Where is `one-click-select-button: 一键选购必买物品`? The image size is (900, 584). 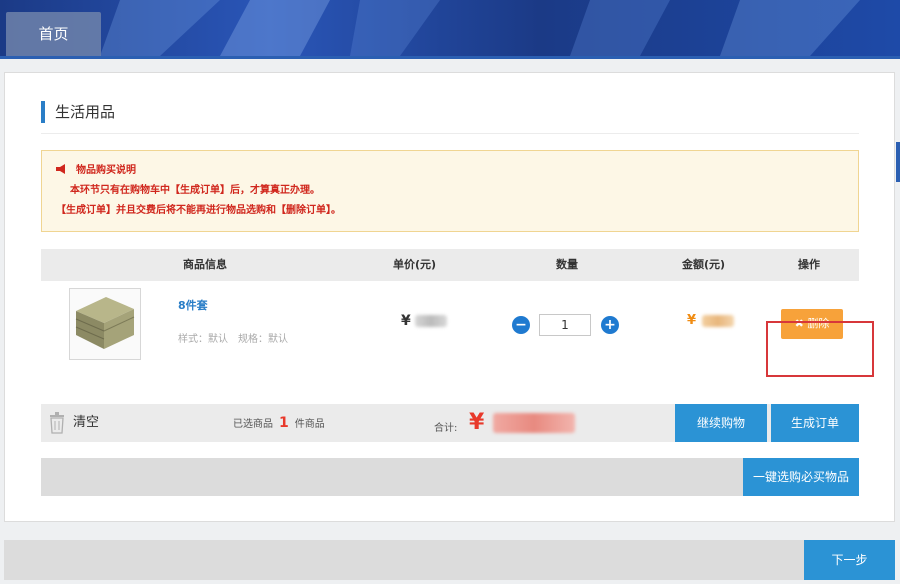
one-click-select-button: 一键选购必买物品 is located at coordinates (801, 477).